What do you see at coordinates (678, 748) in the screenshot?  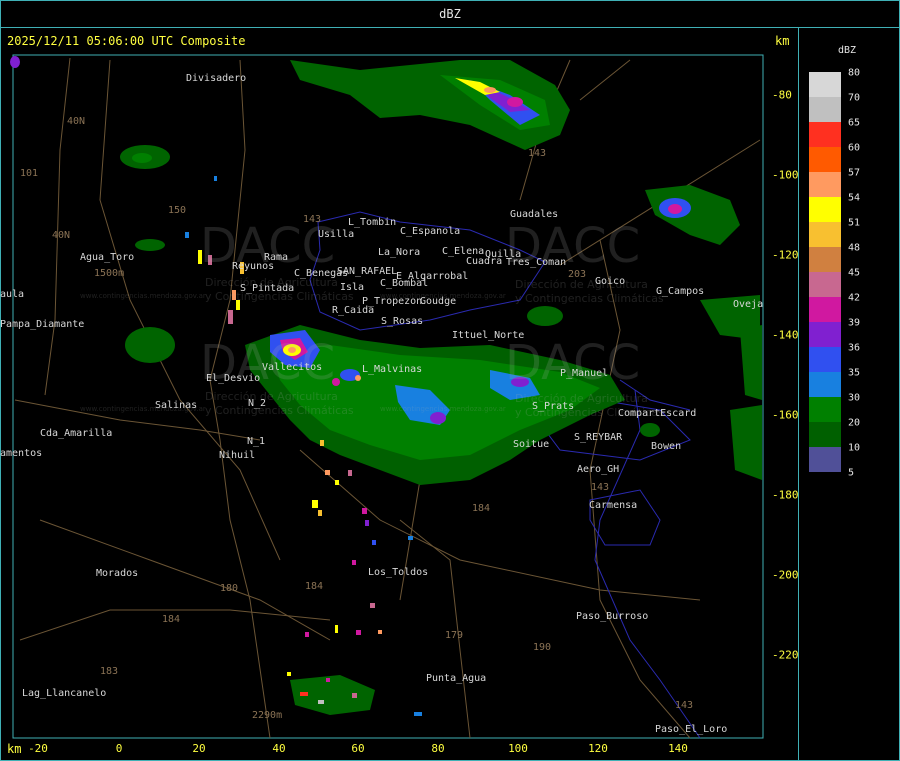 I see `x-tick: 140` at bounding box center [678, 748].